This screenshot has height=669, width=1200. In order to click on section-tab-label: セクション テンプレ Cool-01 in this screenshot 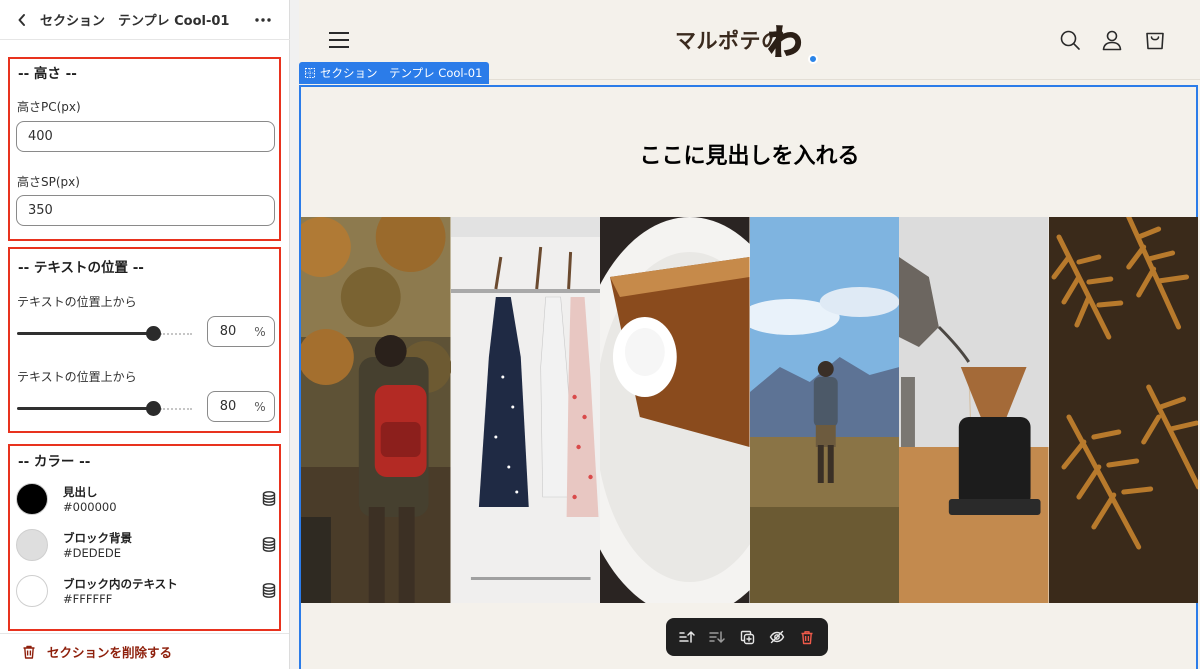, I will do `click(401, 73)`.